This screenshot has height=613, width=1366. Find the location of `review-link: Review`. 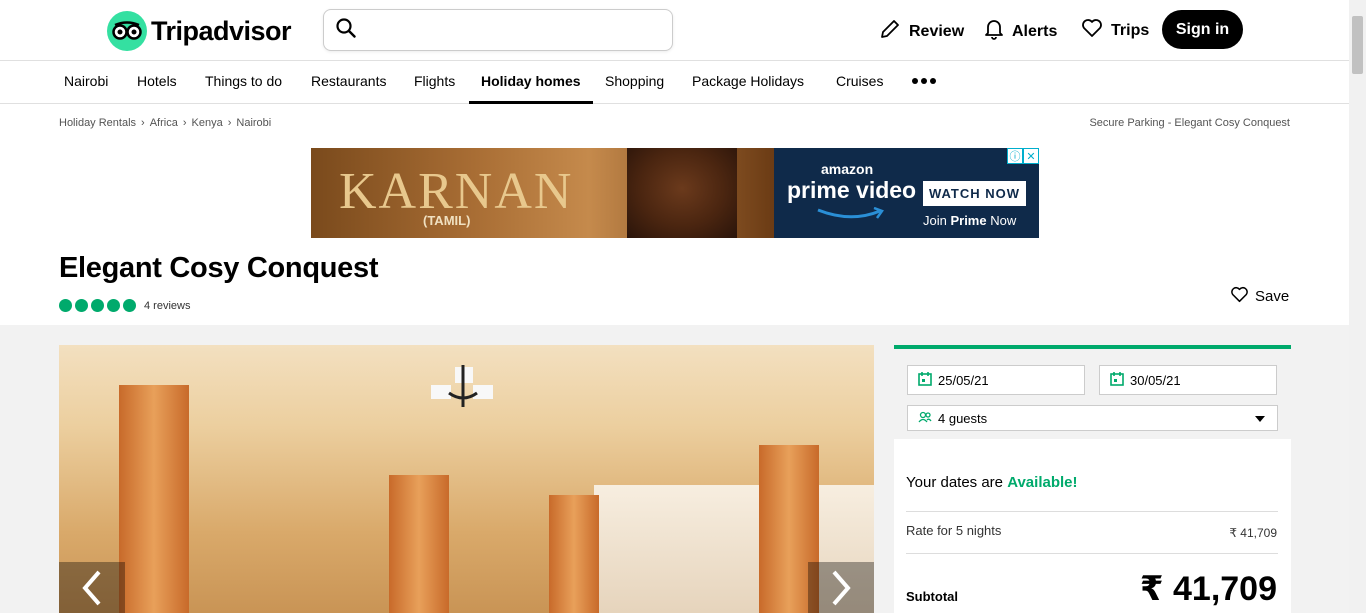

review-link: Review is located at coordinates (921, 31).